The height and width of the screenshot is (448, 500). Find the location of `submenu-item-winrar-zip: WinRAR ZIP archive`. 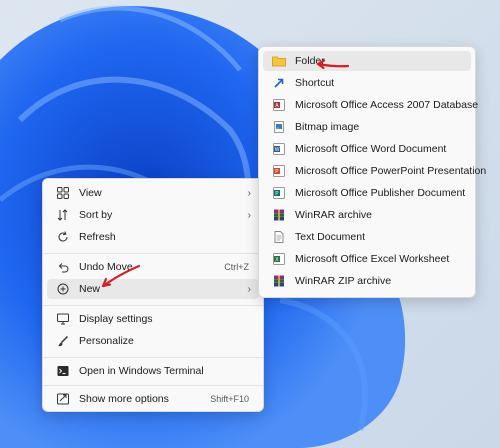

submenu-item-winrar-zip: WinRAR ZIP archive is located at coordinates (367, 281).